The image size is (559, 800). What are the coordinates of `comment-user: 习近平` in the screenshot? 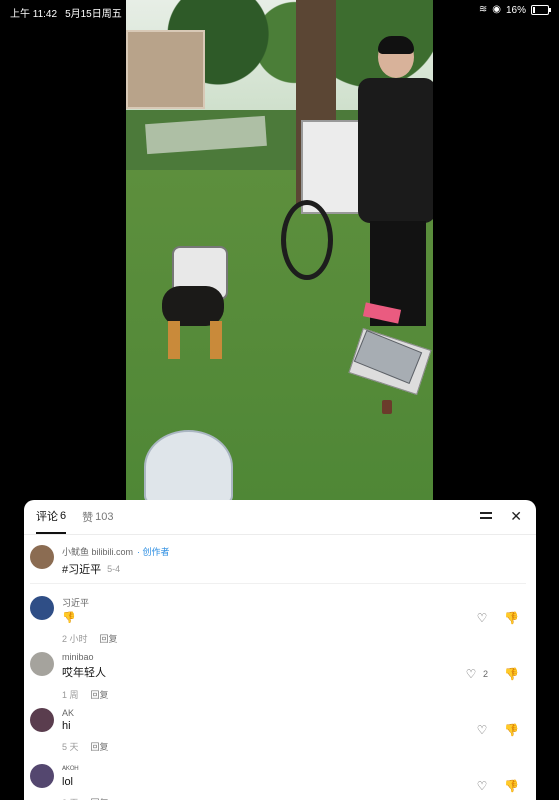 It's located at (90, 602).